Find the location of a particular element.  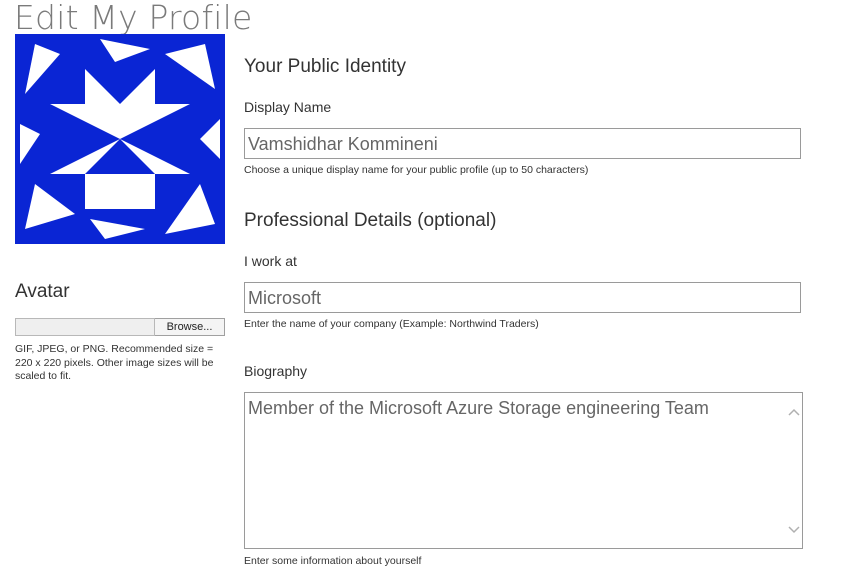

work-label: I work at is located at coordinates (270, 261).